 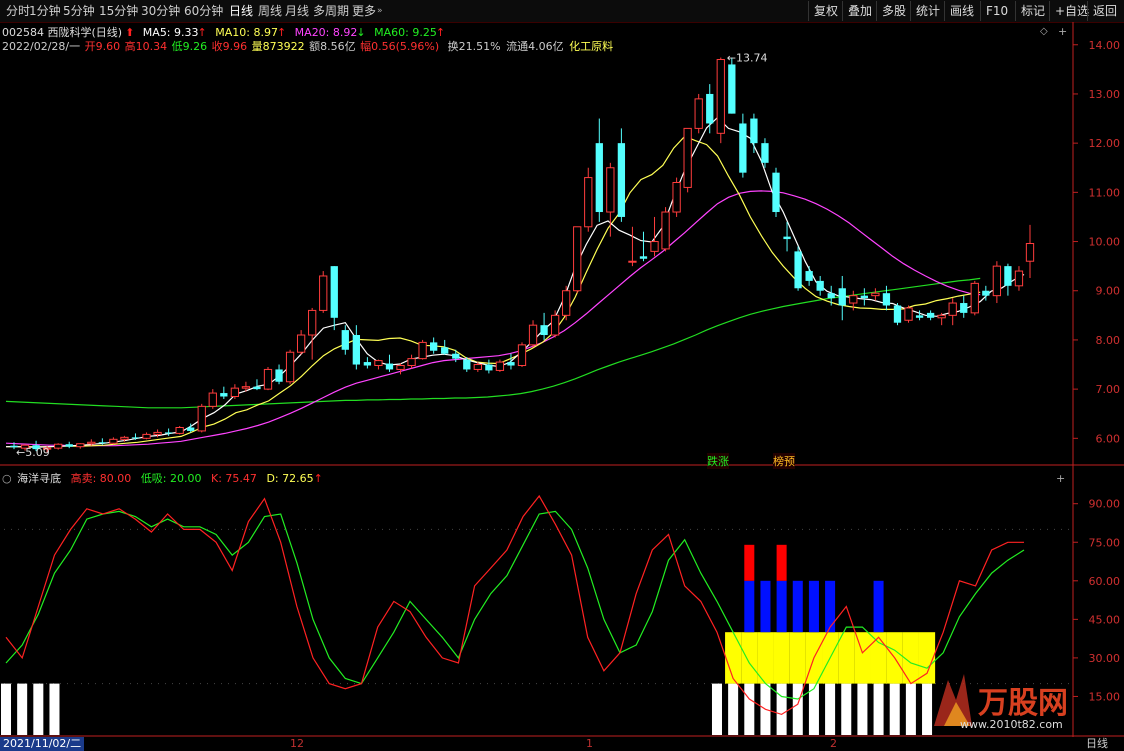 What do you see at coordinates (1097, 743) in the screenshot?
I see `period-label: 日线` at bounding box center [1097, 743].